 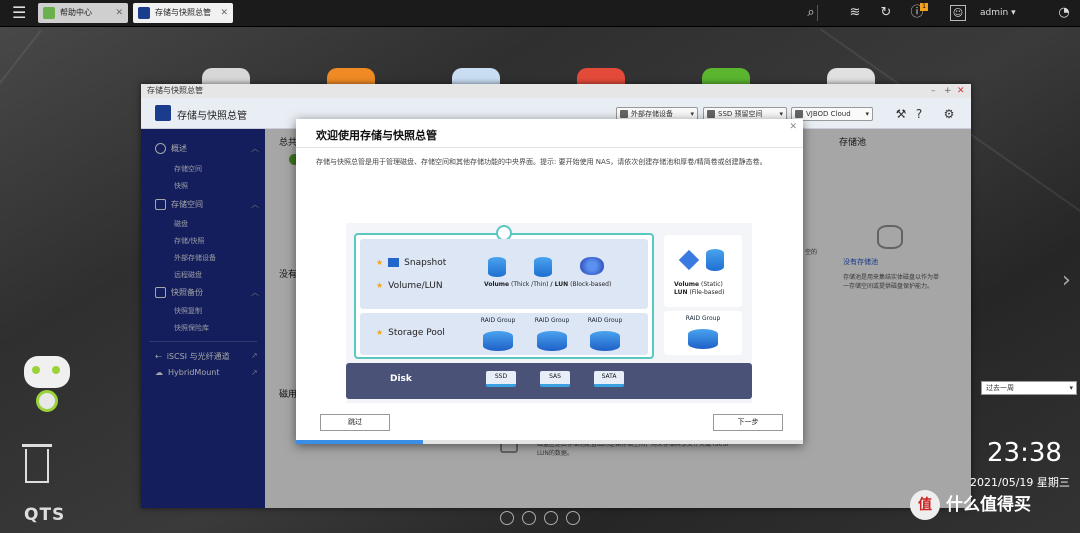 I want to click on volume-lun-text: Volume/LUN, so click(x=415, y=286).